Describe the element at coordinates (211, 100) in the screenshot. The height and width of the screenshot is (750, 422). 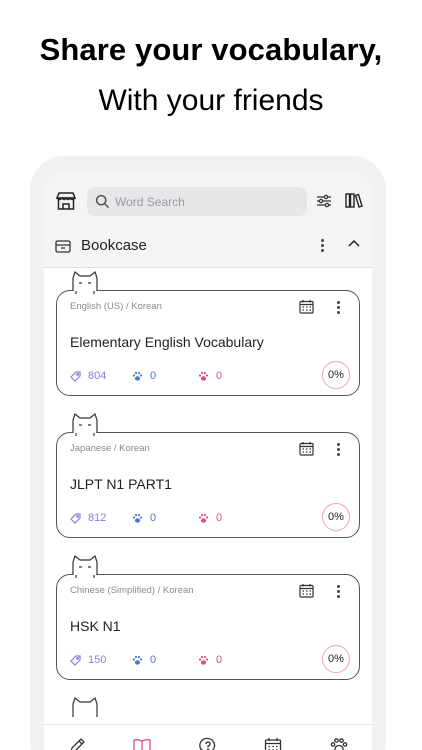
I see `headline-subtitle: With your friends` at that location.